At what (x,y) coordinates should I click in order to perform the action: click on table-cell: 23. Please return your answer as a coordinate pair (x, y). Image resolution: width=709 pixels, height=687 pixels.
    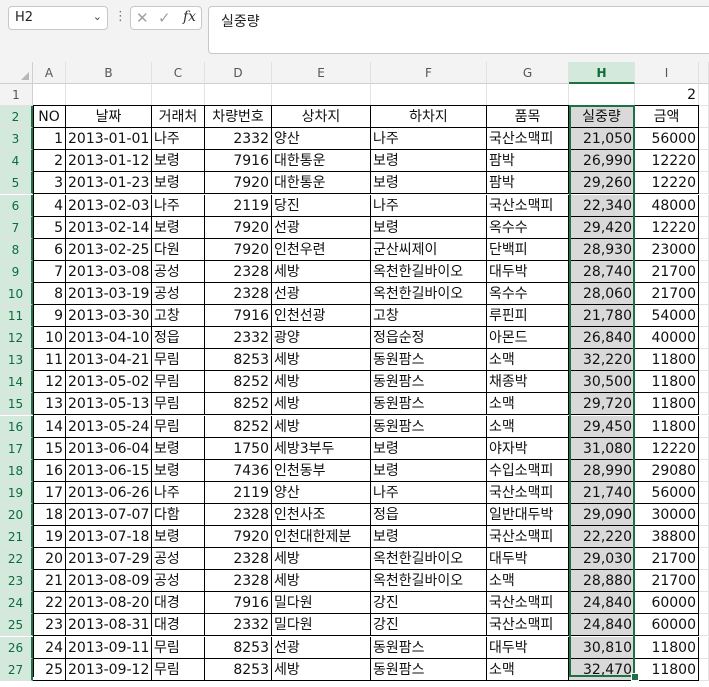
    Looking at the image, I should click on (49, 625).